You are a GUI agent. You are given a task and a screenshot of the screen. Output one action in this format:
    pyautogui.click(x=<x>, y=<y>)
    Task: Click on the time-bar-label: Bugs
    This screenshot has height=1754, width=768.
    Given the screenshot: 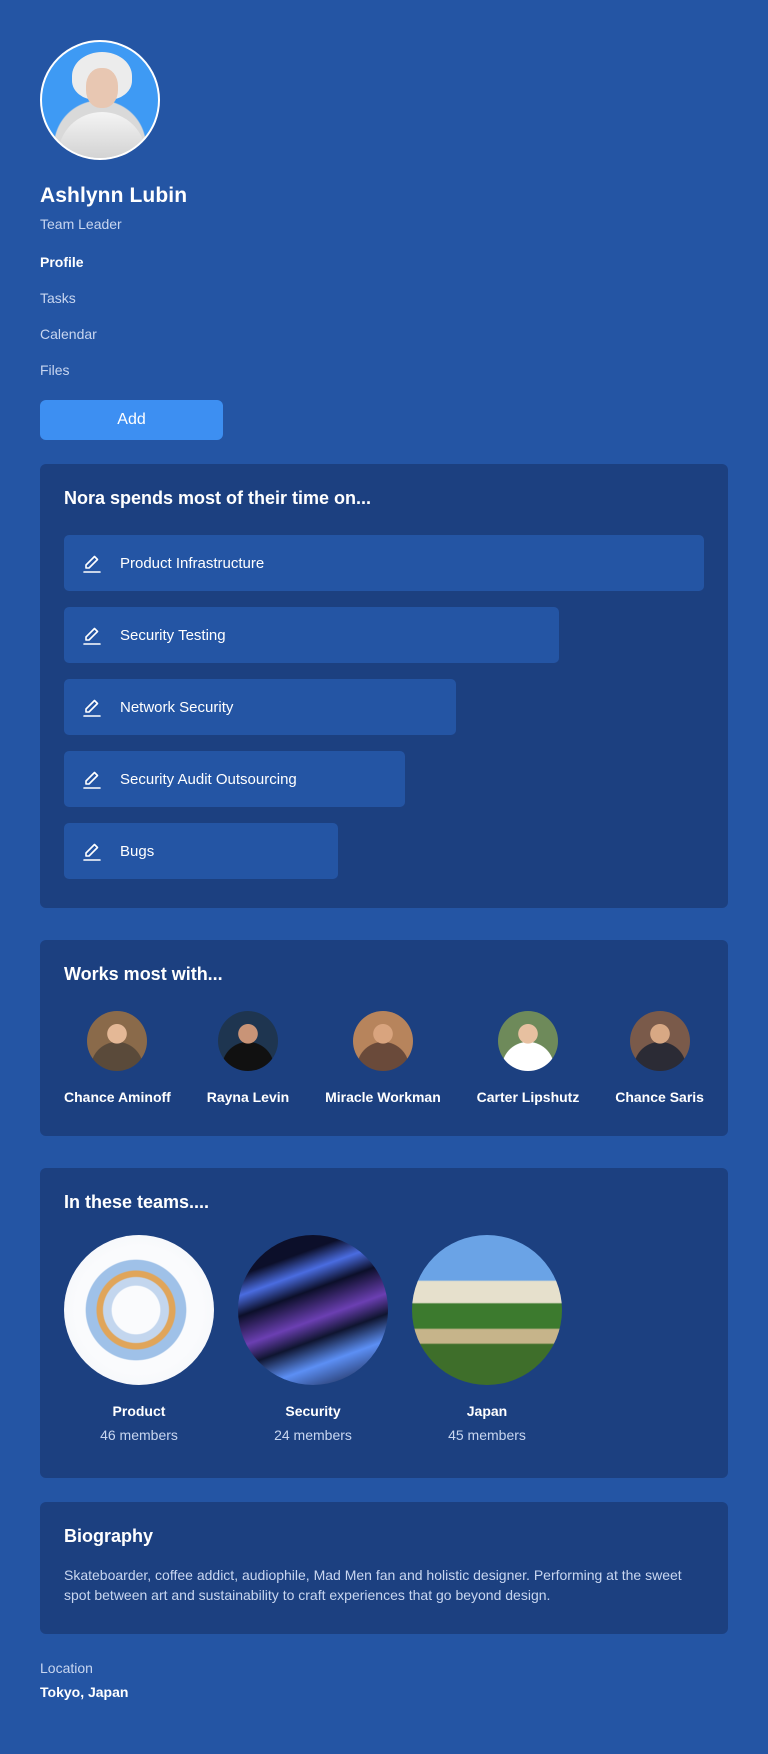 What is the action you would take?
    pyautogui.click(x=137, y=851)
    